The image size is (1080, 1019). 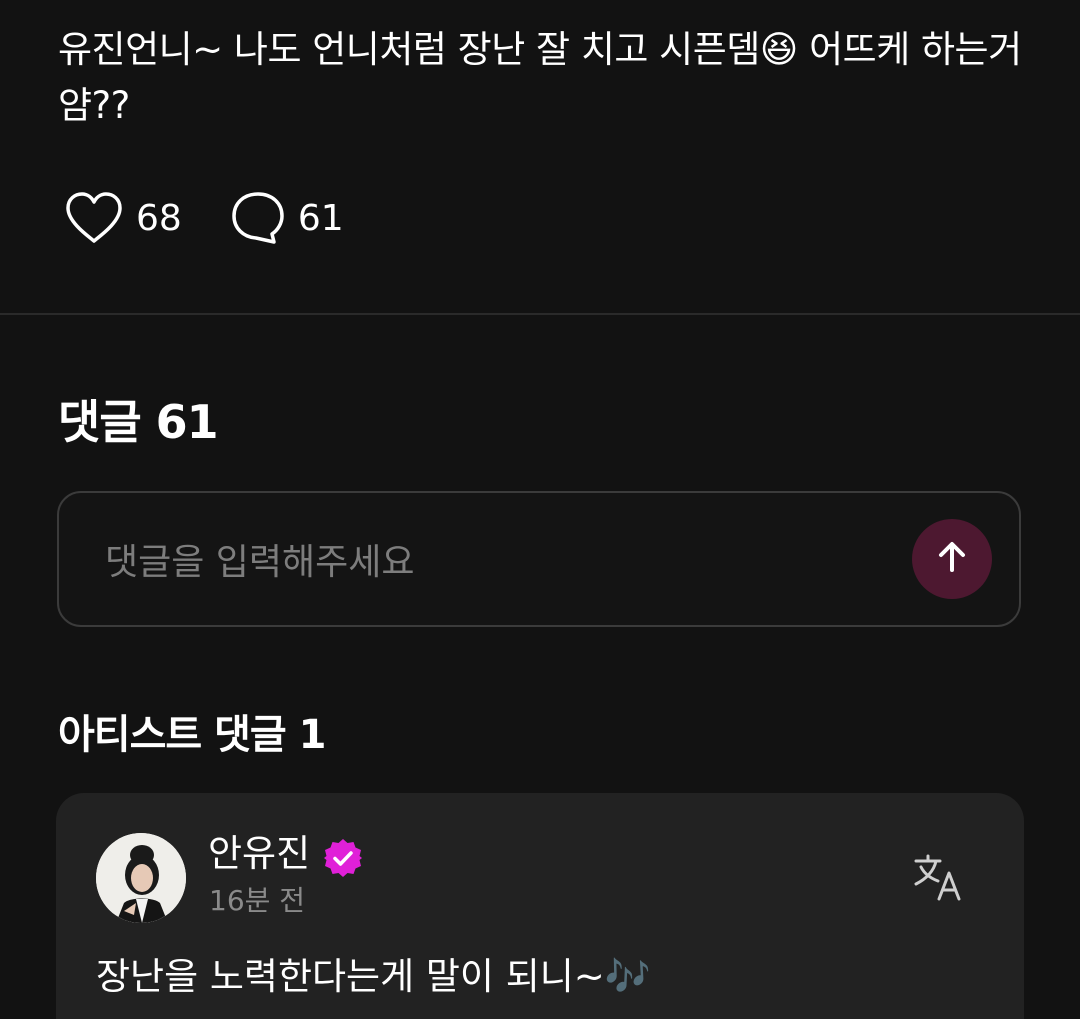 I want to click on comments-heading: 댓글 61, so click(x=138, y=422).